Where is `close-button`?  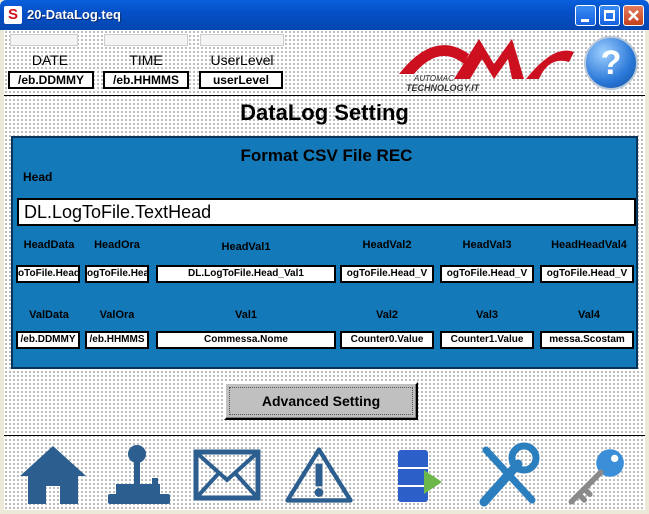 close-button is located at coordinates (633, 15).